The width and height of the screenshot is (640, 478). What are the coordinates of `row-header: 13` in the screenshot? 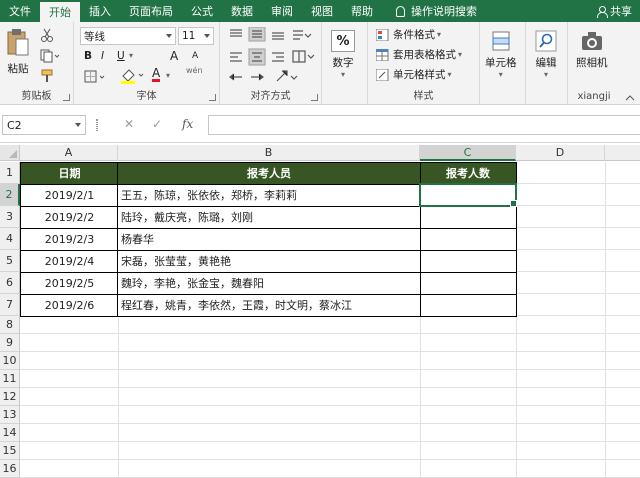 It's located at (10, 415).